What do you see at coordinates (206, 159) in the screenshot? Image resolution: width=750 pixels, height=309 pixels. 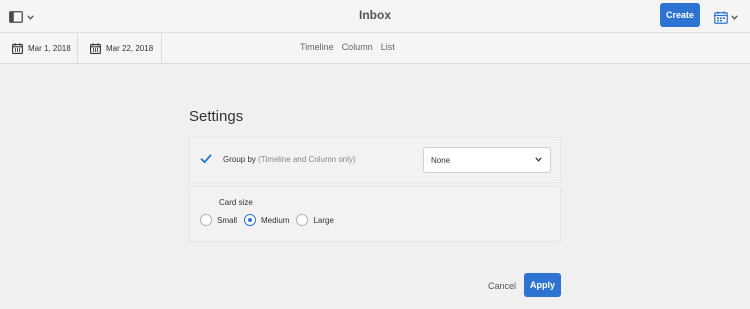 I see `group-by-checkbox` at bounding box center [206, 159].